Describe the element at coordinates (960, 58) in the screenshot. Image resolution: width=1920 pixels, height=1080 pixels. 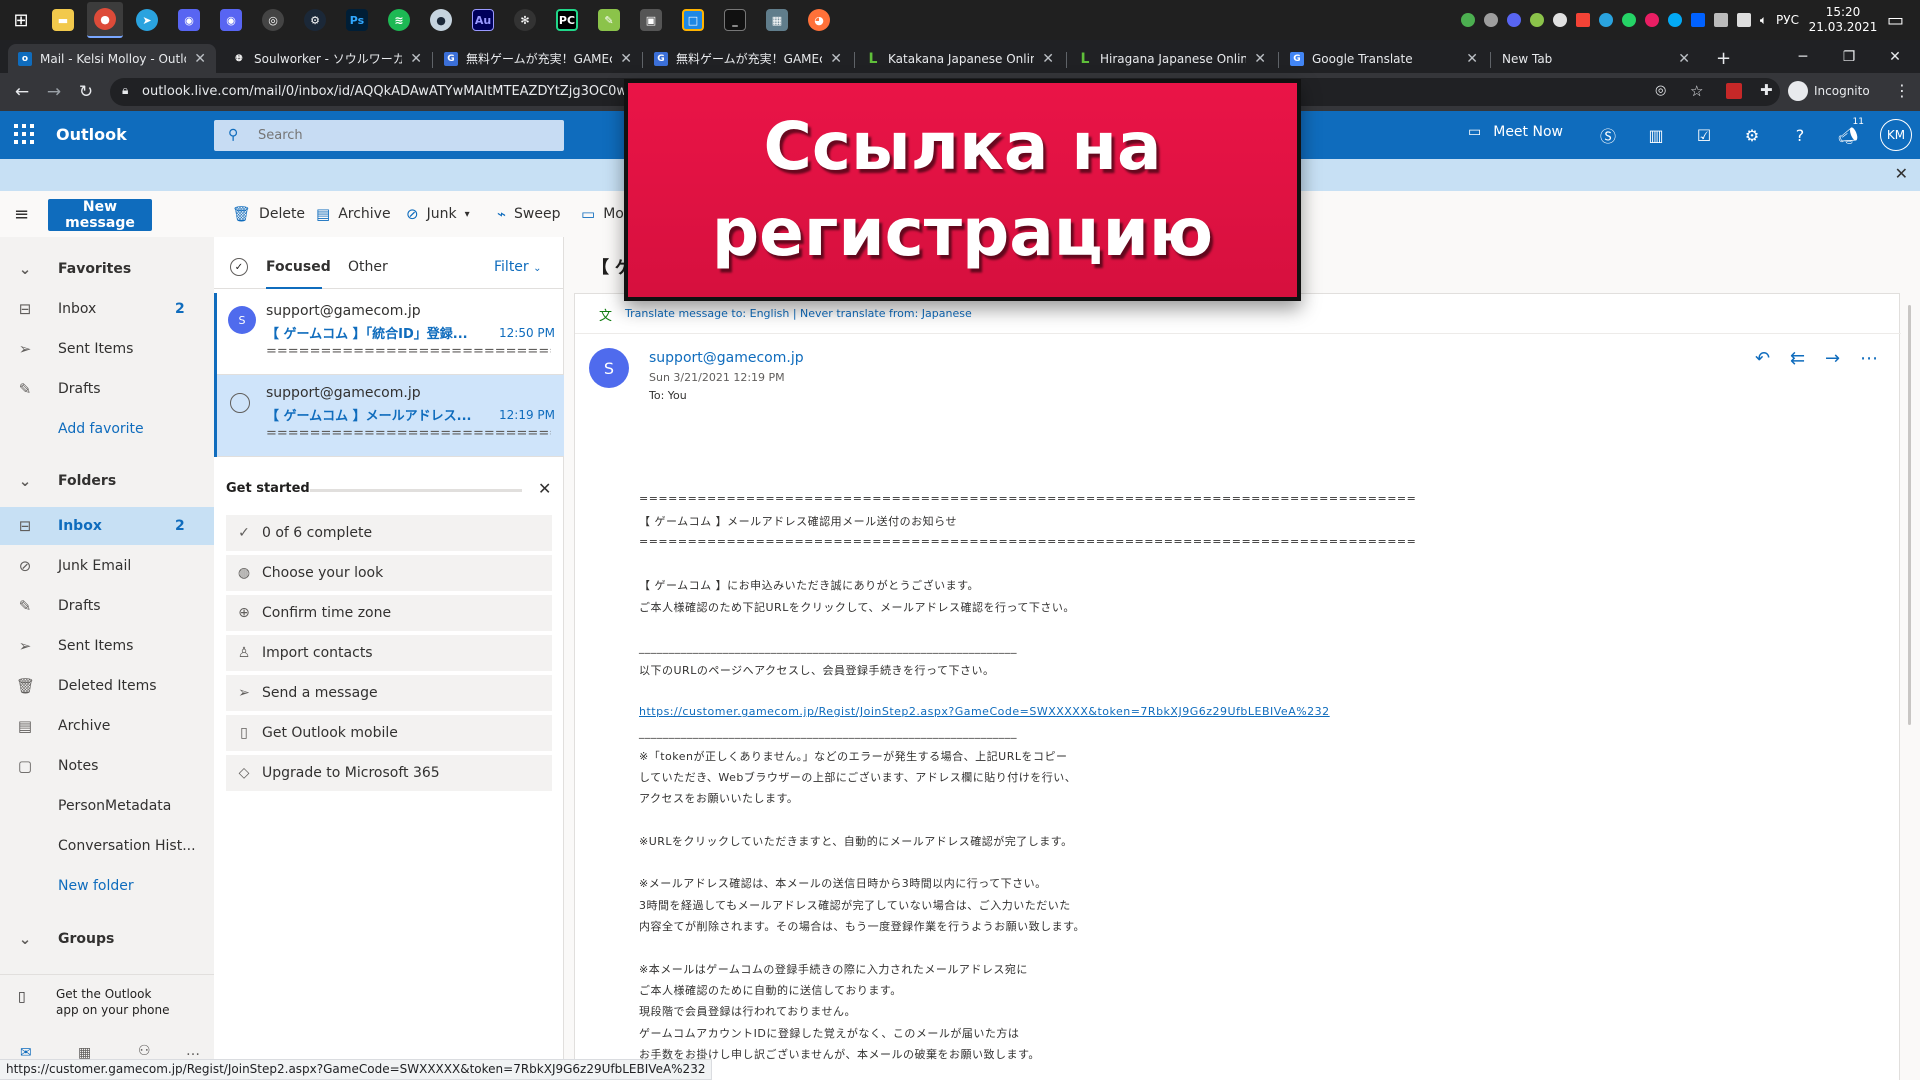
I see `tab-katakana: L Katakana Japanese Online K ✕` at that location.